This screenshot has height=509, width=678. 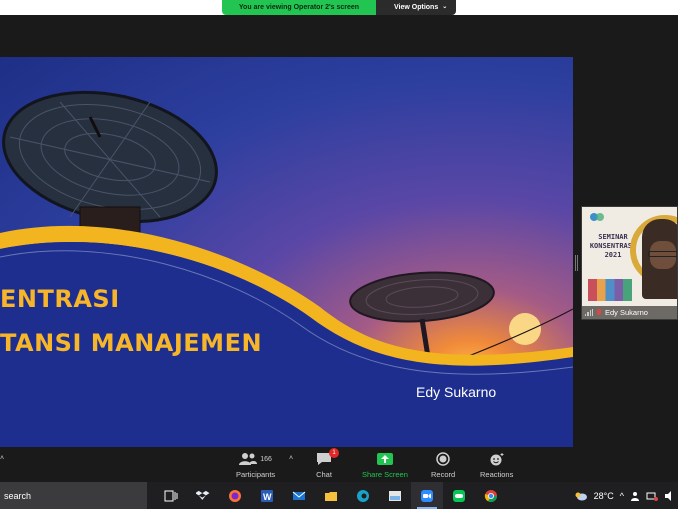 I want to click on satellite-dish-large, so click(x=110, y=169).